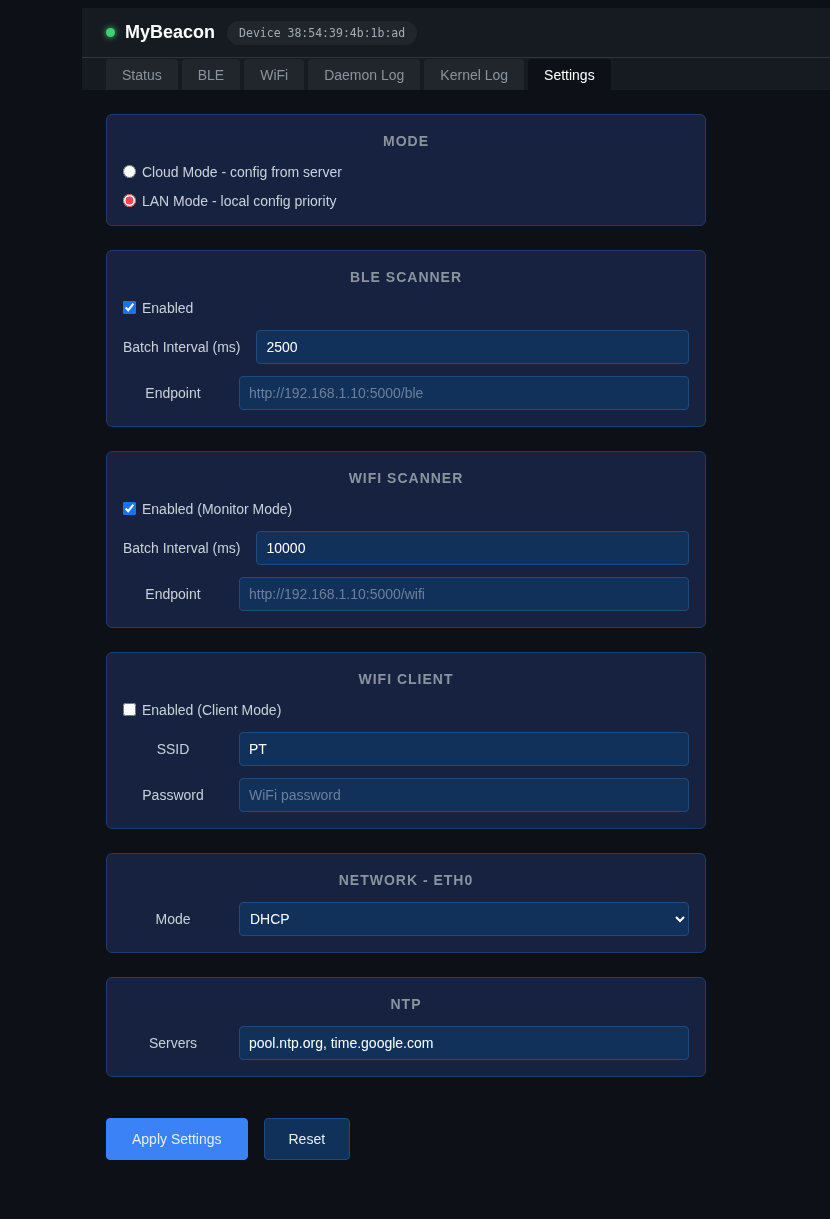 Image resolution: width=830 pixels, height=1219 pixels. What do you see at coordinates (211, 74) in the screenshot?
I see `tab: BLE` at bounding box center [211, 74].